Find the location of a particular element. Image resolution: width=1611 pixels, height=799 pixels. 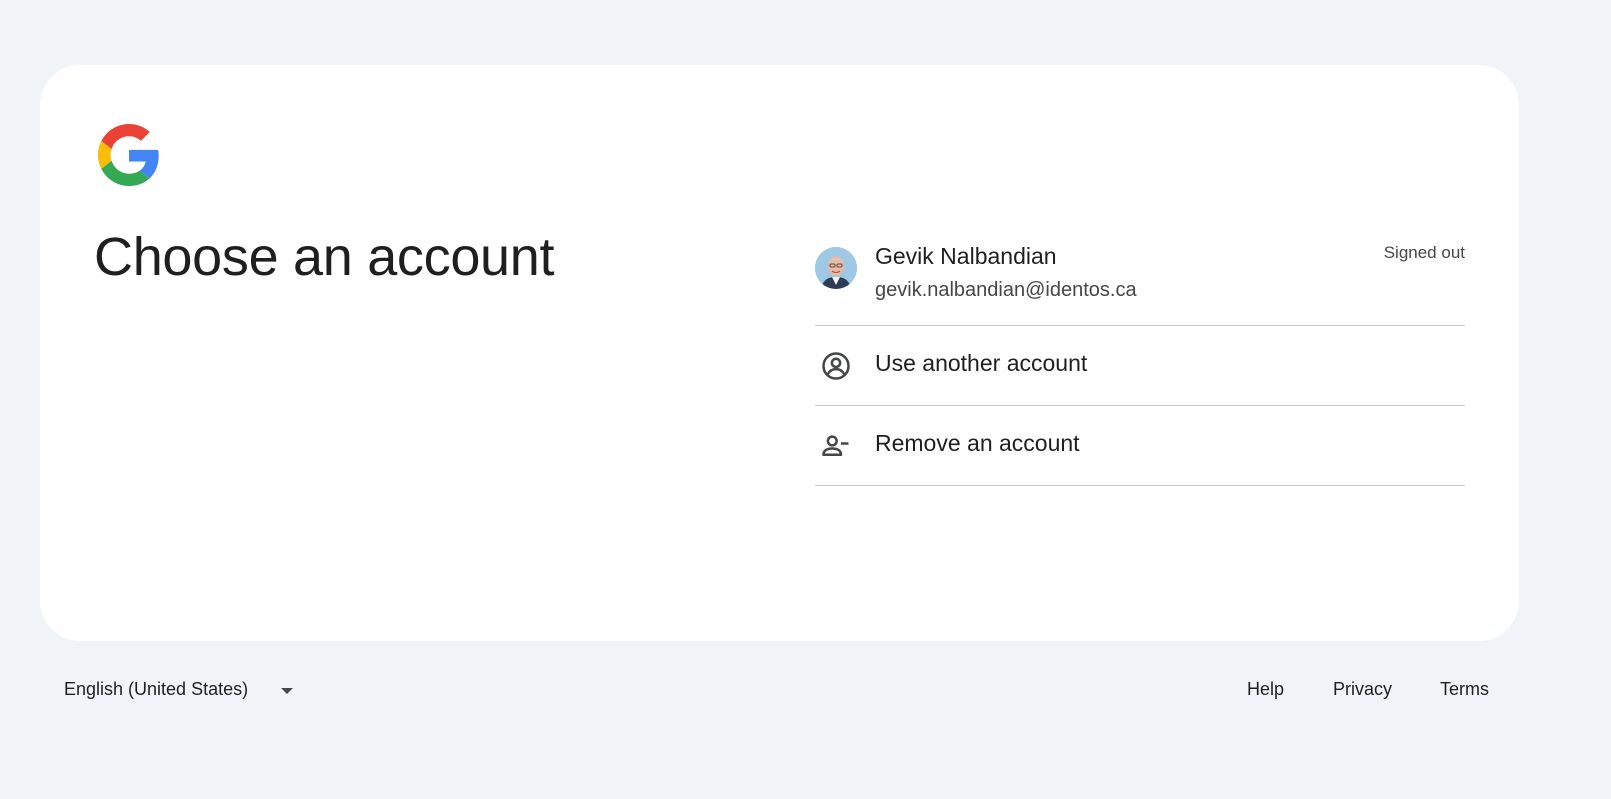

remove-account-label: Remove an account is located at coordinates (977, 443).